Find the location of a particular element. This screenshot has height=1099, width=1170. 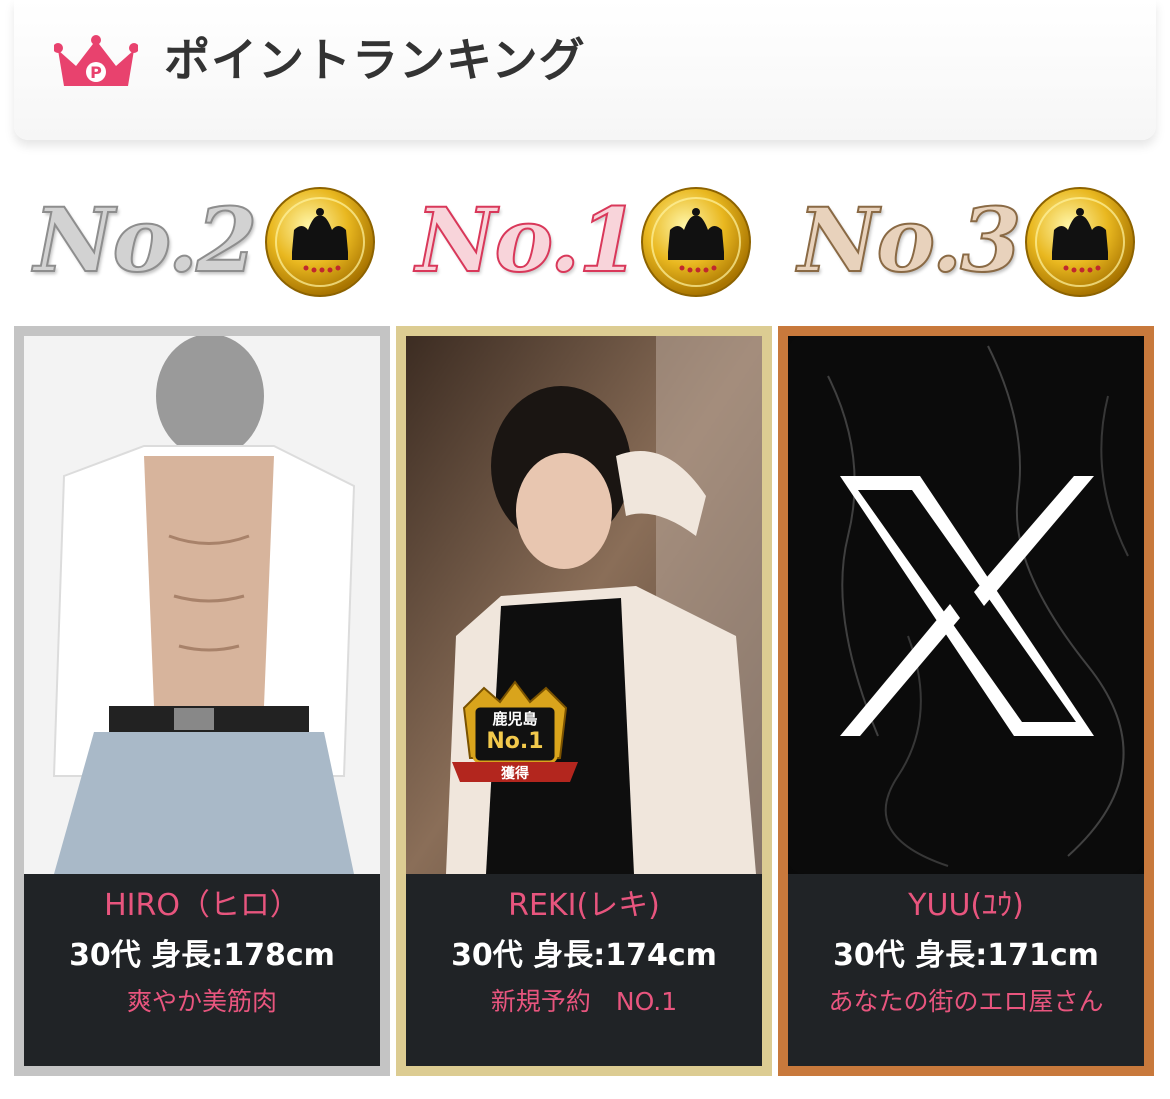

cast-name: REKI(レキ) is located at coordinates (584, 906).